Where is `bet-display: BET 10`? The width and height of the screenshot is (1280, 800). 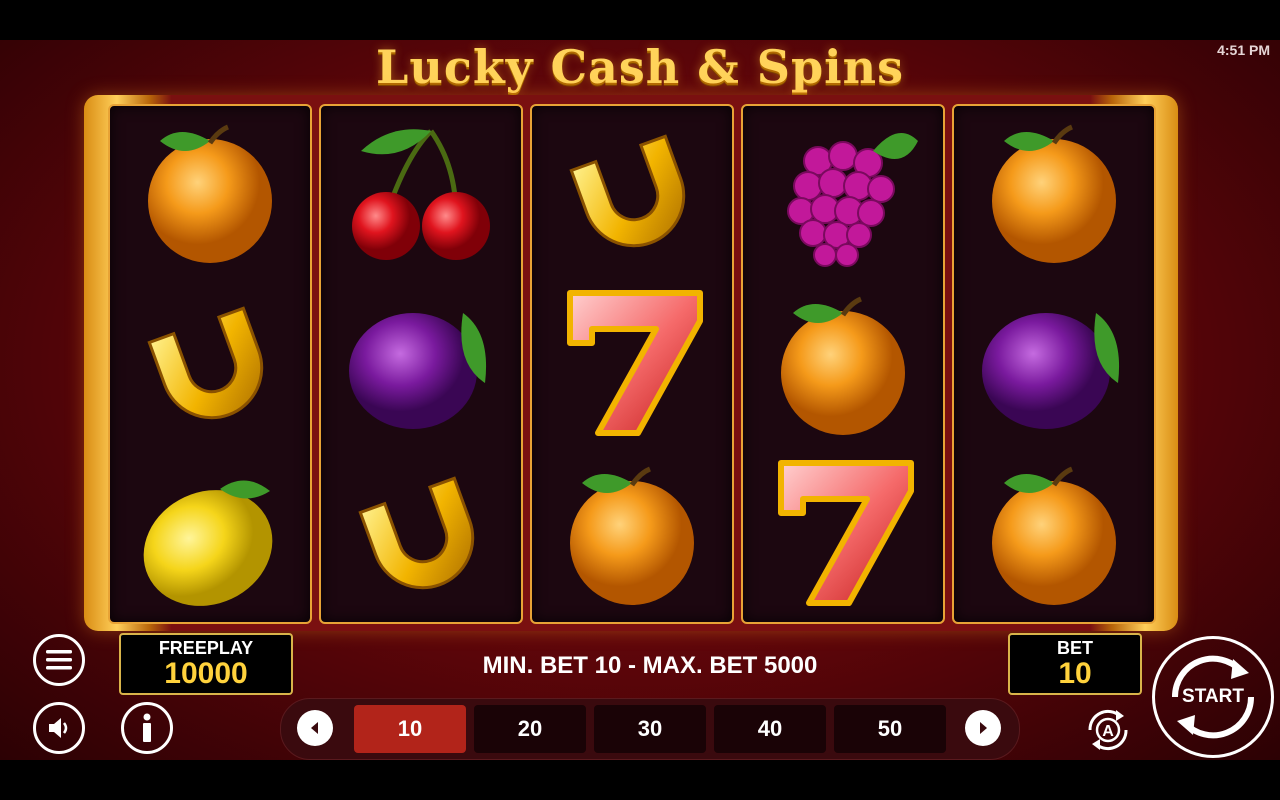
bet-display: BET 10 is located at coordinates (1075, 664).